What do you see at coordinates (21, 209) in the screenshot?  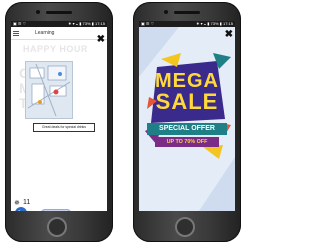 I see `play-button: ▶` at bounding box center [21, 209].